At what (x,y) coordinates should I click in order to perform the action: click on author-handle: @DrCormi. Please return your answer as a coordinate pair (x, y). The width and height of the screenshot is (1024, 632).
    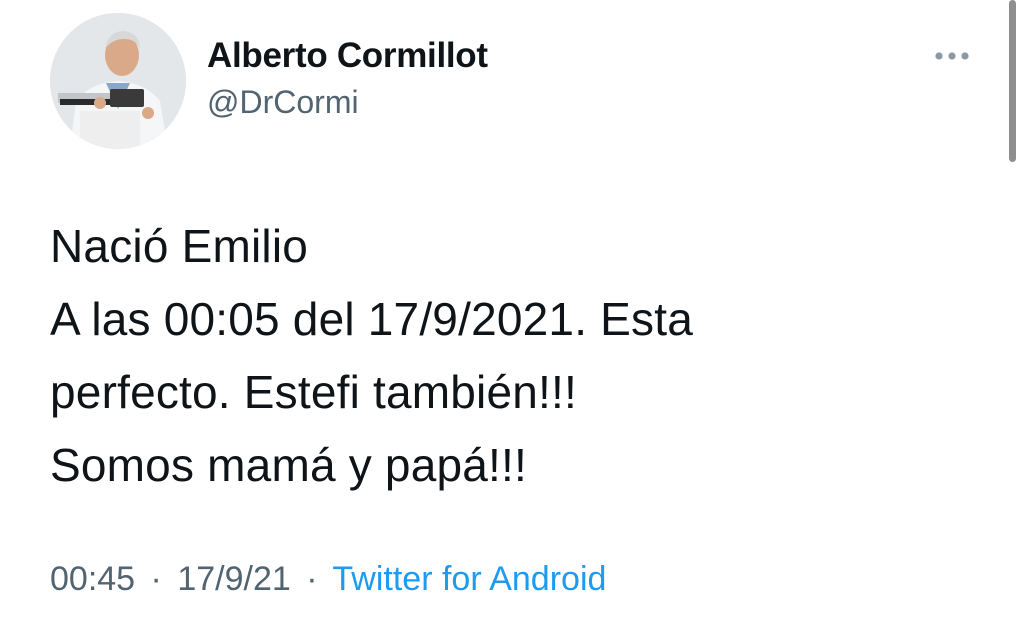
    Looking at the image, I should click on (283, 102).